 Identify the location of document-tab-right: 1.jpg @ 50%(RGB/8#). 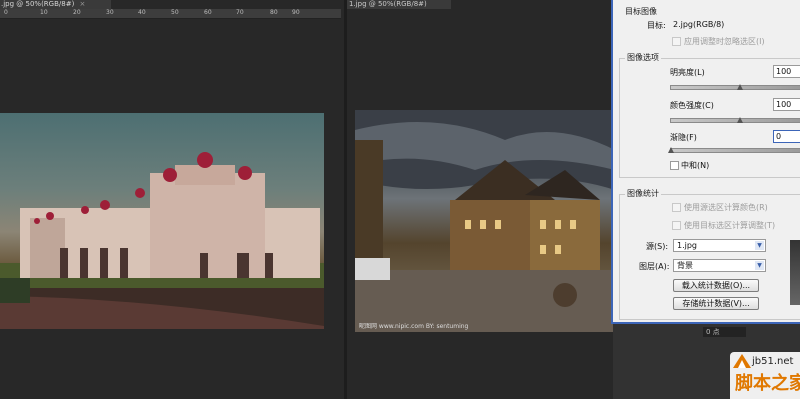
(399, 4).